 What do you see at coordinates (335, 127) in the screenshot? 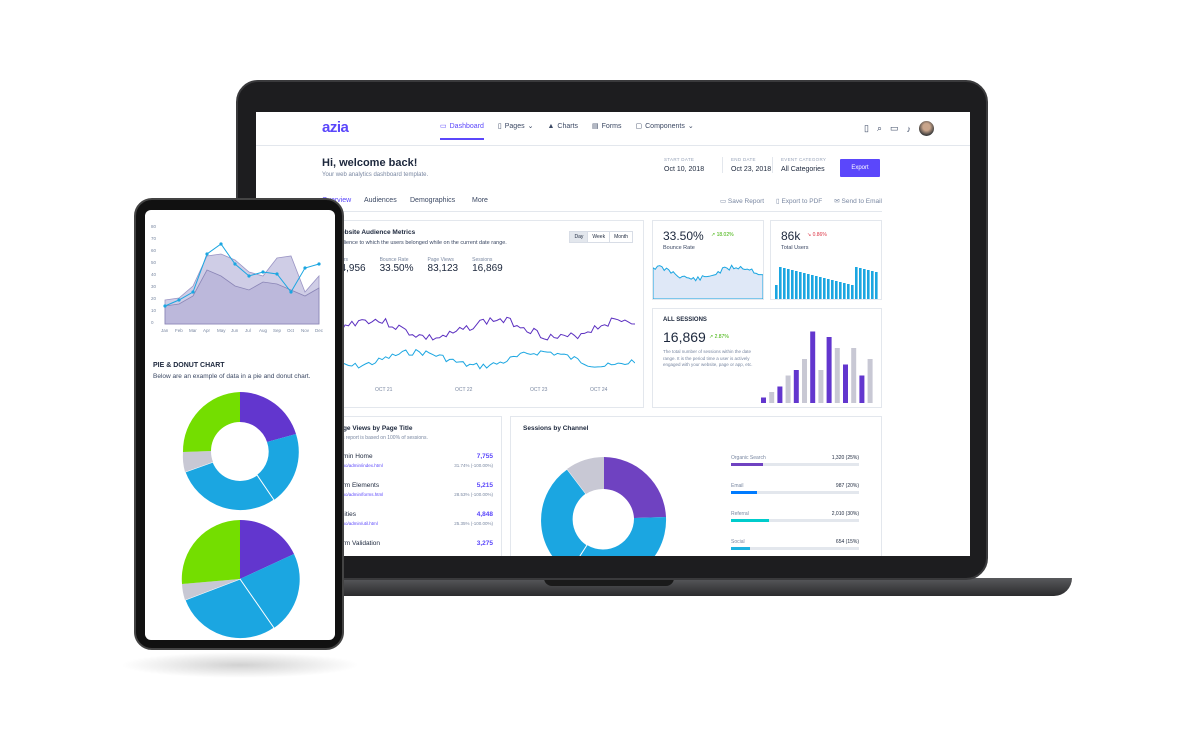
I see `logo: azia` at bounding box center [335, 127].